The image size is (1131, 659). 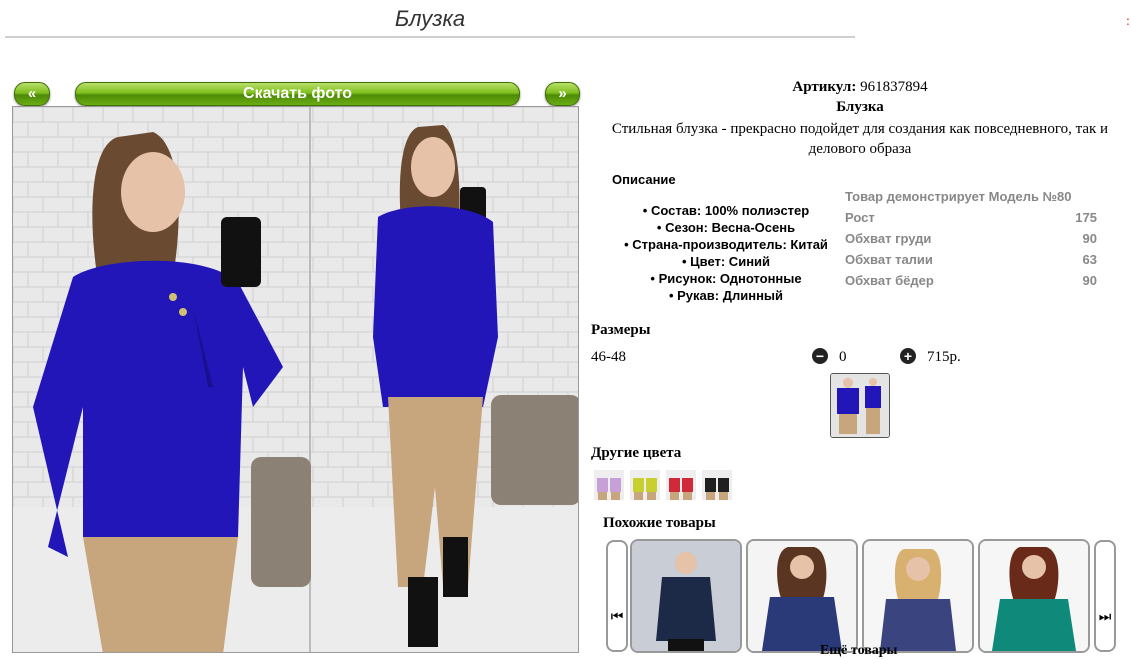 I want to click on spec-item: Рукав: Длинный, so click(x=726, y=295).